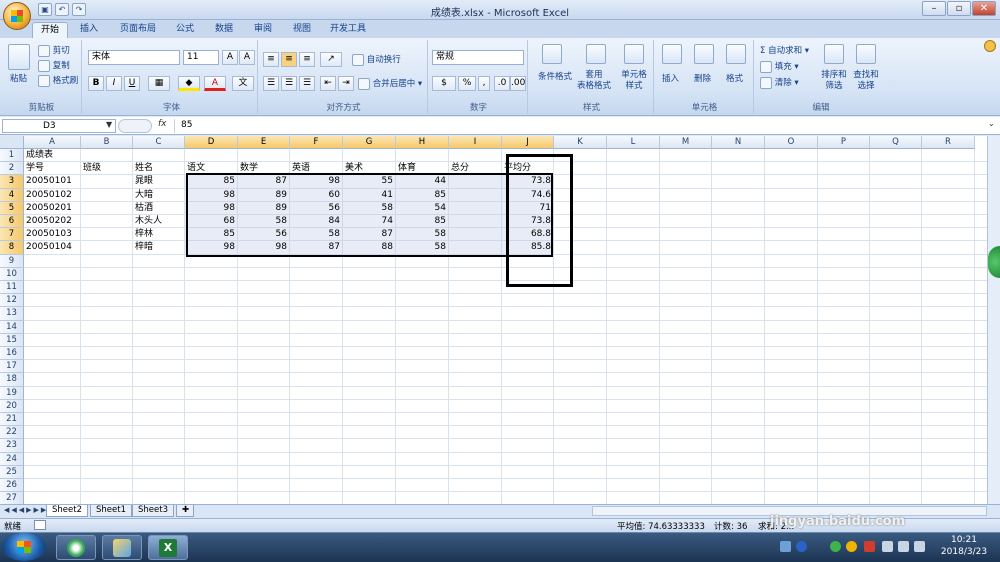  Describe the element at coordinates (12, 261) in the screenshot. I see `row-header-9: 9` at that location.